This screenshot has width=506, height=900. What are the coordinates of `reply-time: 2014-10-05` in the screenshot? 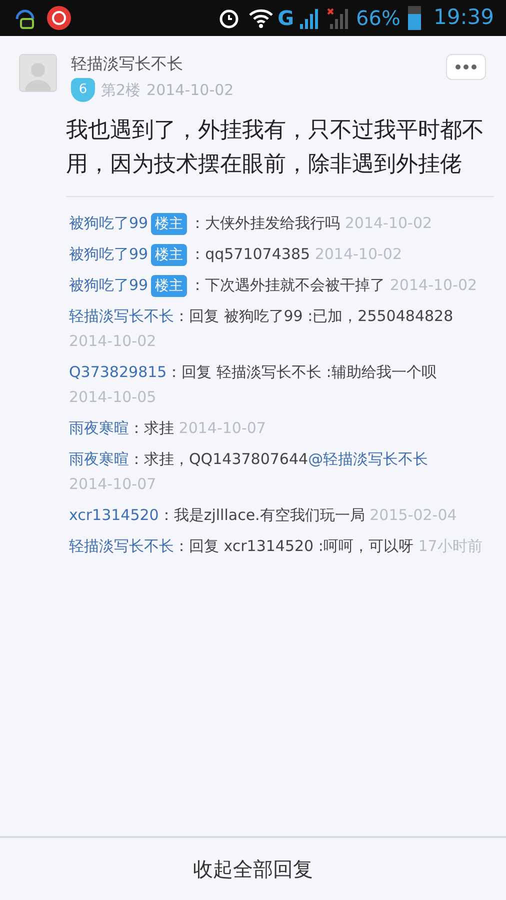 It's located at (112, 397).